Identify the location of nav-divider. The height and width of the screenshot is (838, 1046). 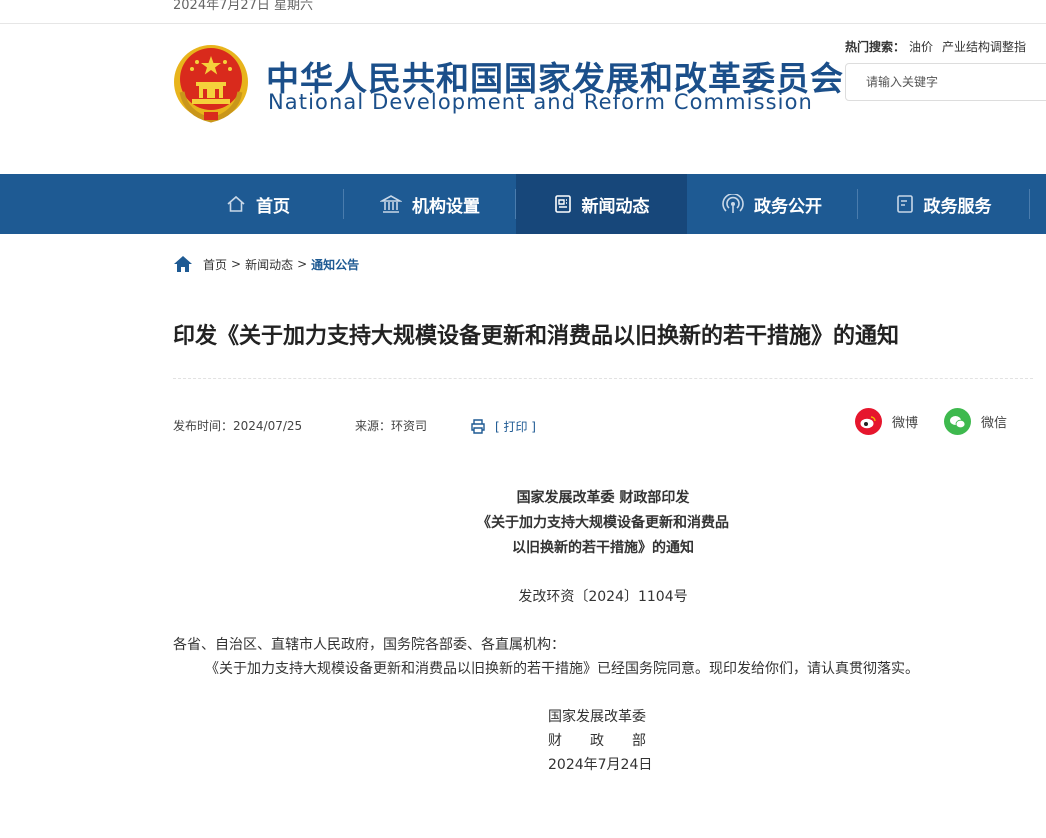
(1029, 204).